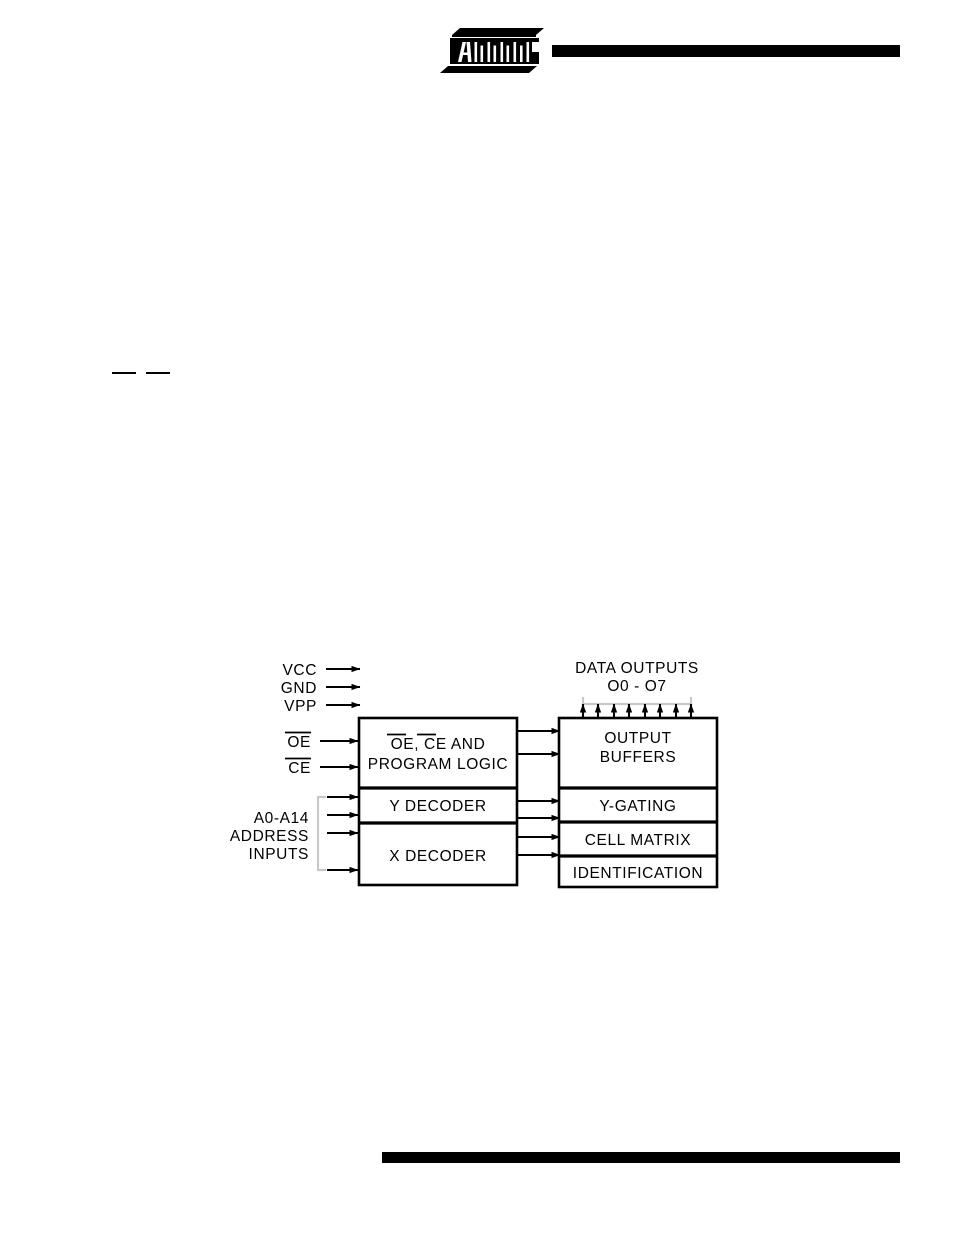 The width and height of the screenshot is (954, 1235). Describe the element at coordinates (637, 701) in the screenshot. I see `data-outputs-bracket` at that location.